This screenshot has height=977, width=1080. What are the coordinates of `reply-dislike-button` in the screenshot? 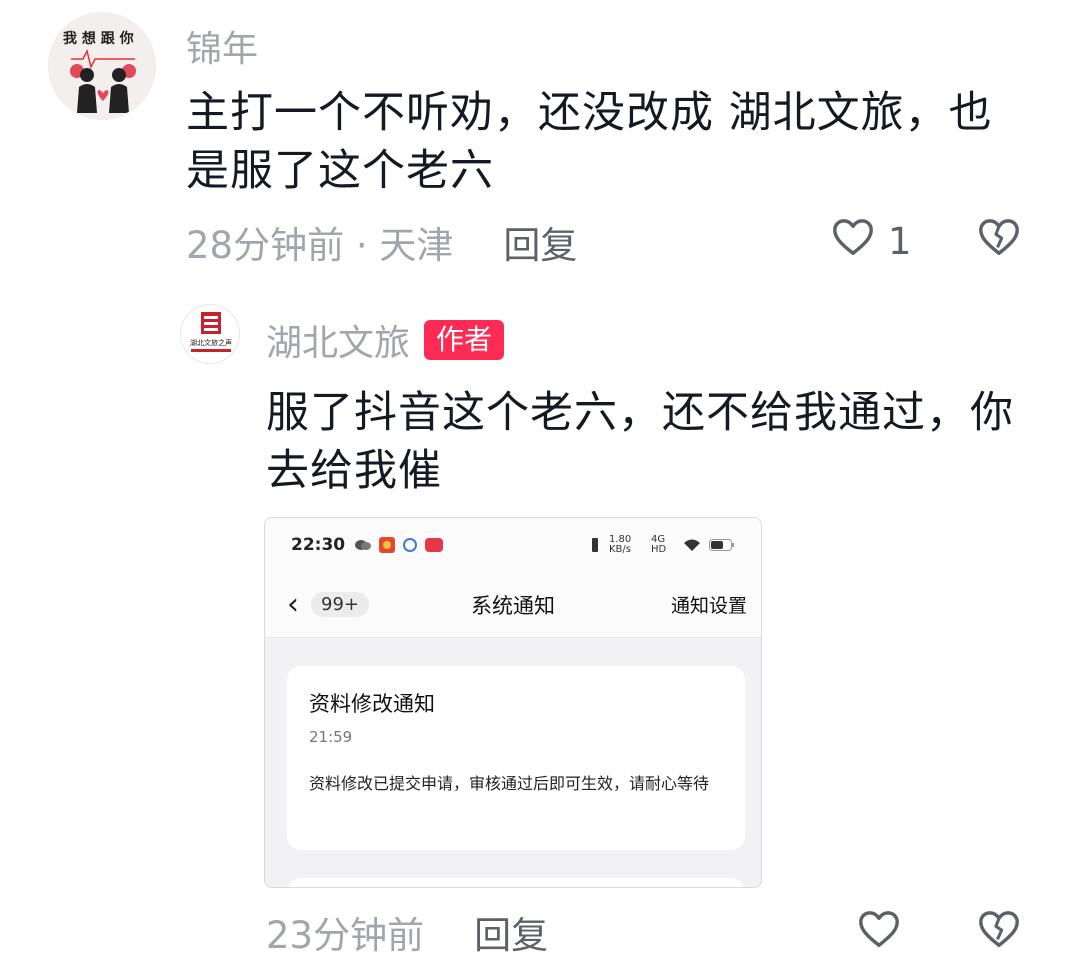 It's located at (999, 933).